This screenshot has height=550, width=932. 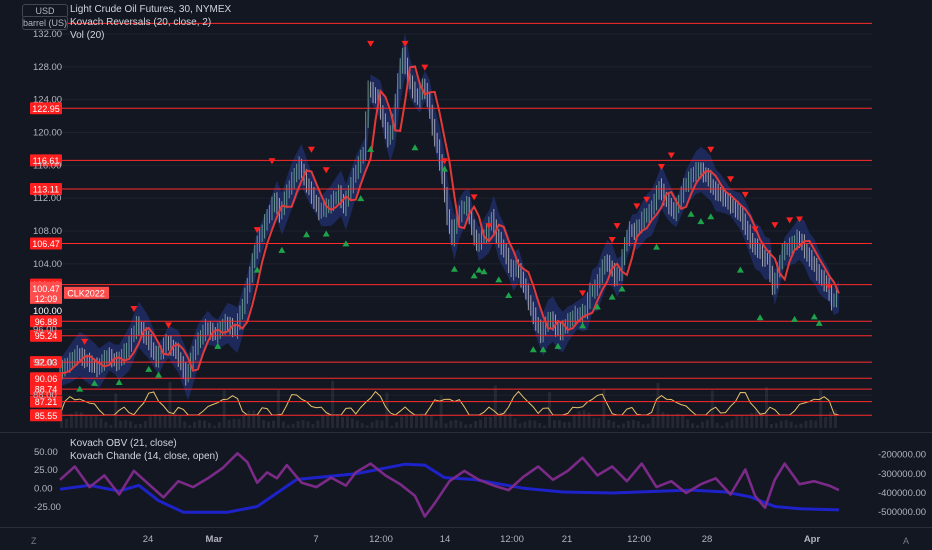 I want to click on symbol-legend: Light Crude Oil Futures, 30, NYMEX, so click(x=150, y=9).